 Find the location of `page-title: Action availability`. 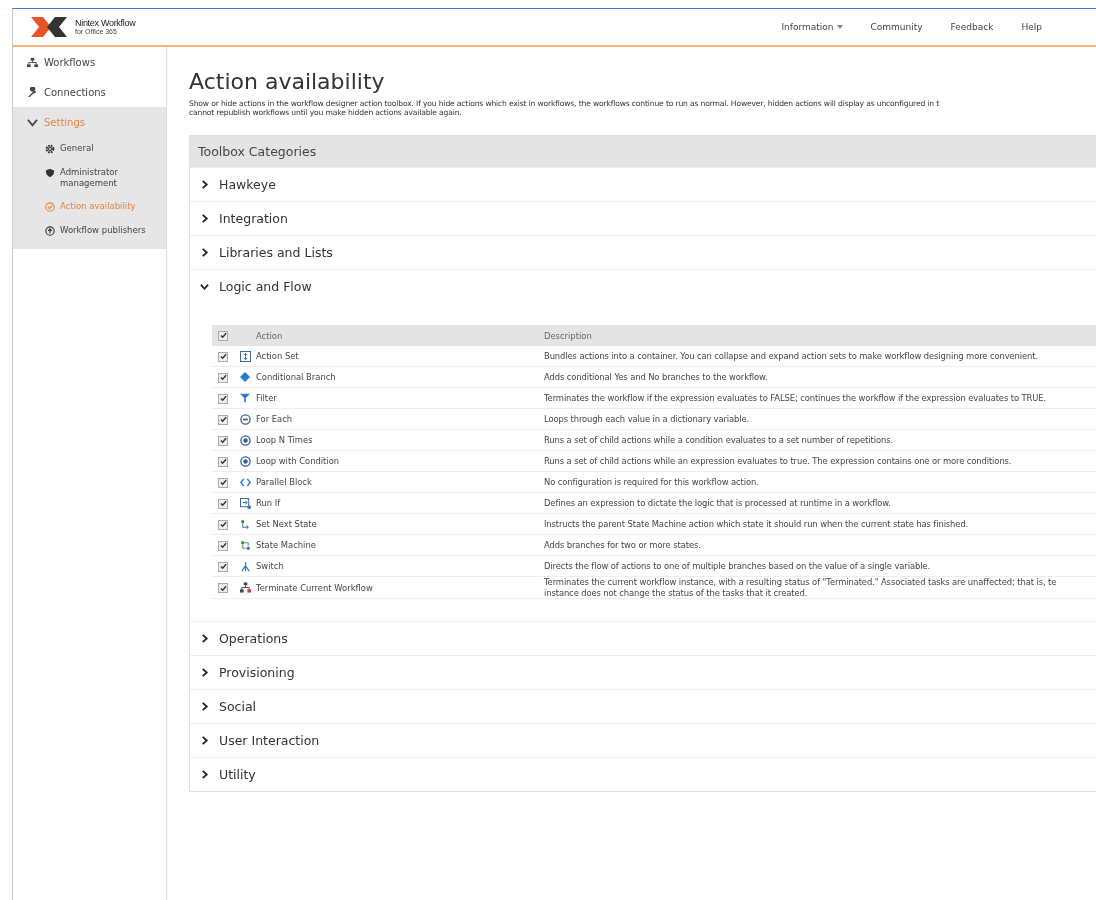

page-title: Action availability is located at coordinates (287, 81).